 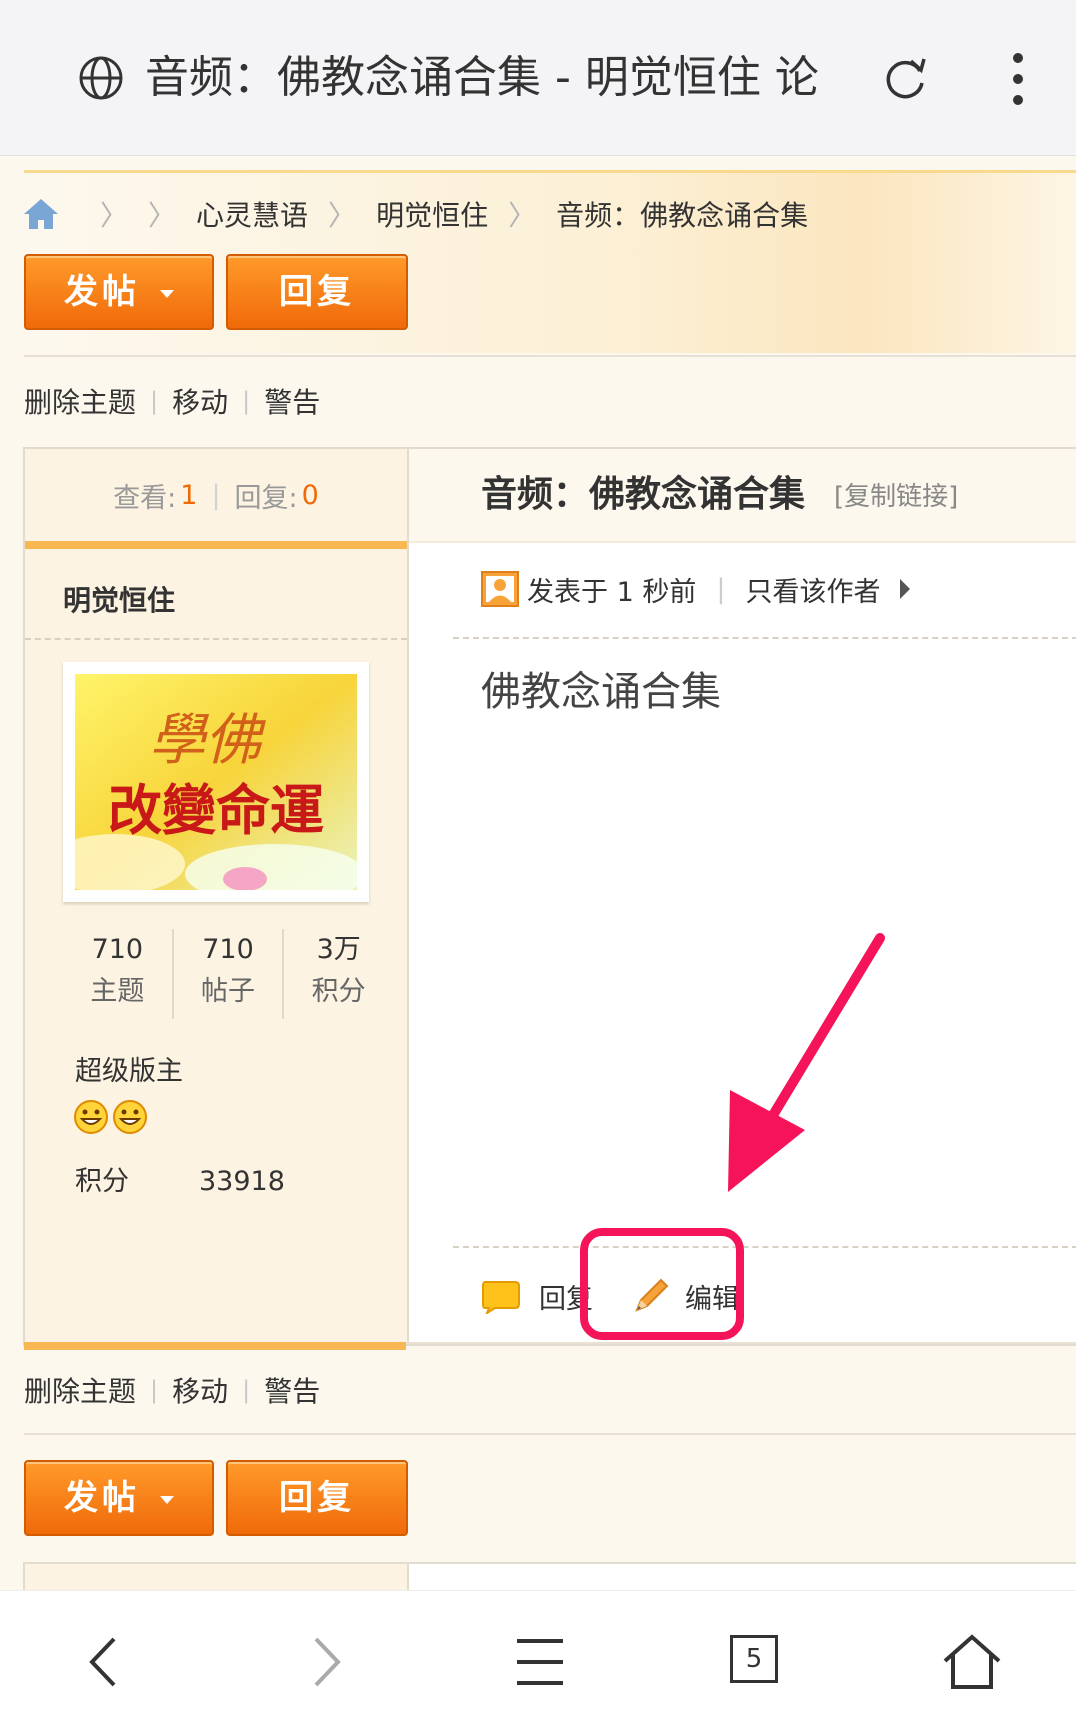 I want to click on post-content: 佛教念诵合集, so click(x=601, y=692).